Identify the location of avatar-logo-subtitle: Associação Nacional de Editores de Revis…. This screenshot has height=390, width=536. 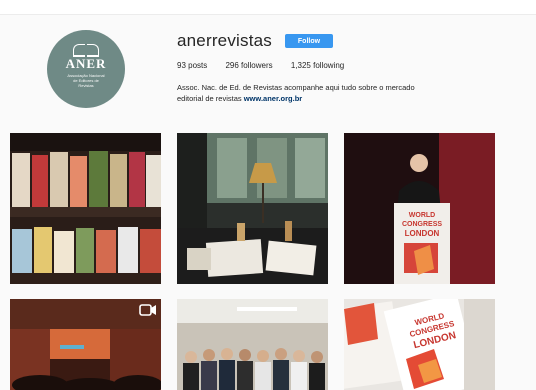
(86, 80).